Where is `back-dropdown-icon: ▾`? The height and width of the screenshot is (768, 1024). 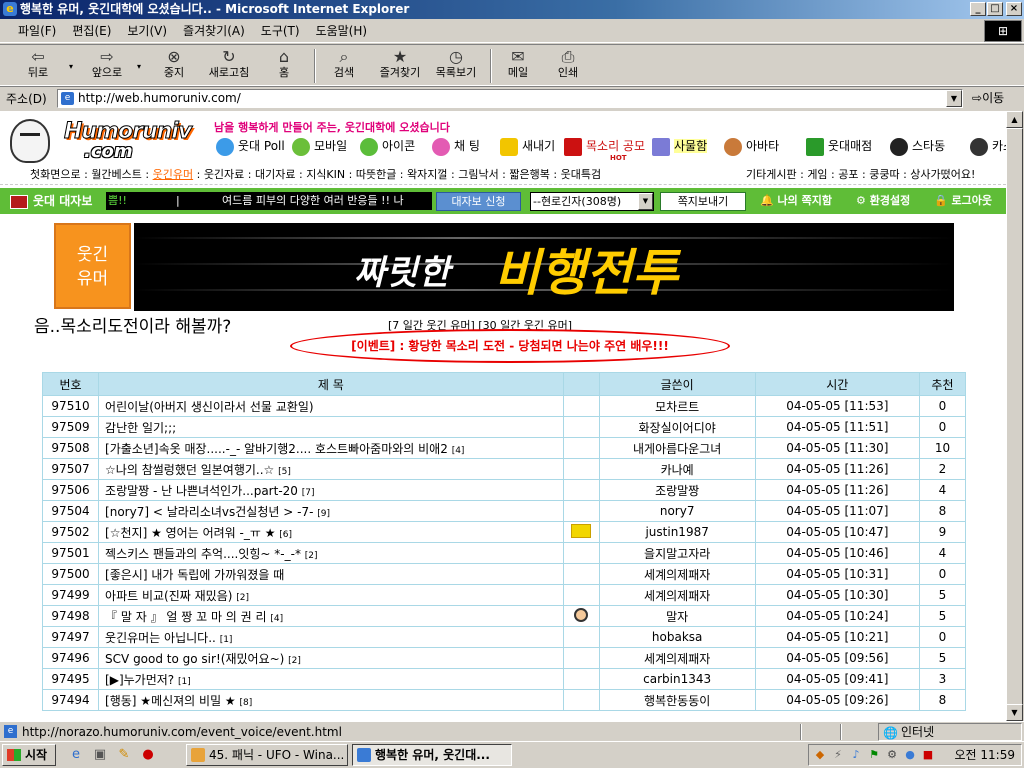 back-dropdown-icon: ▾ is located at coordinates (71, 66).